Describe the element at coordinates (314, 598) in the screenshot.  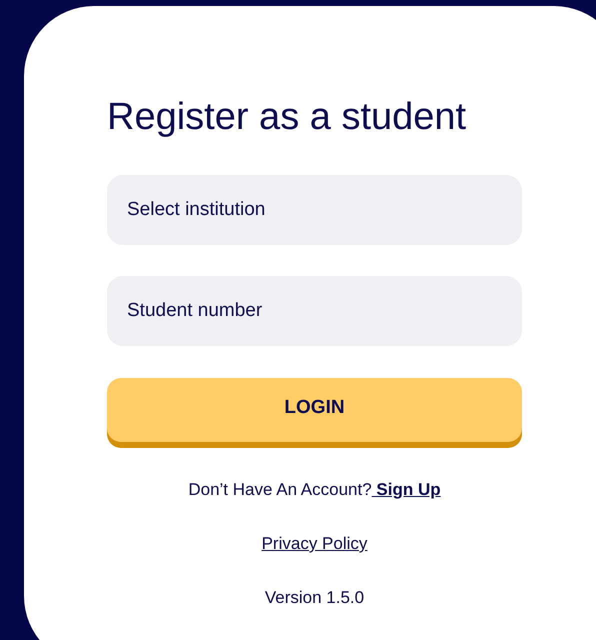
I see `version-label: Version 1.5.0` at that location.